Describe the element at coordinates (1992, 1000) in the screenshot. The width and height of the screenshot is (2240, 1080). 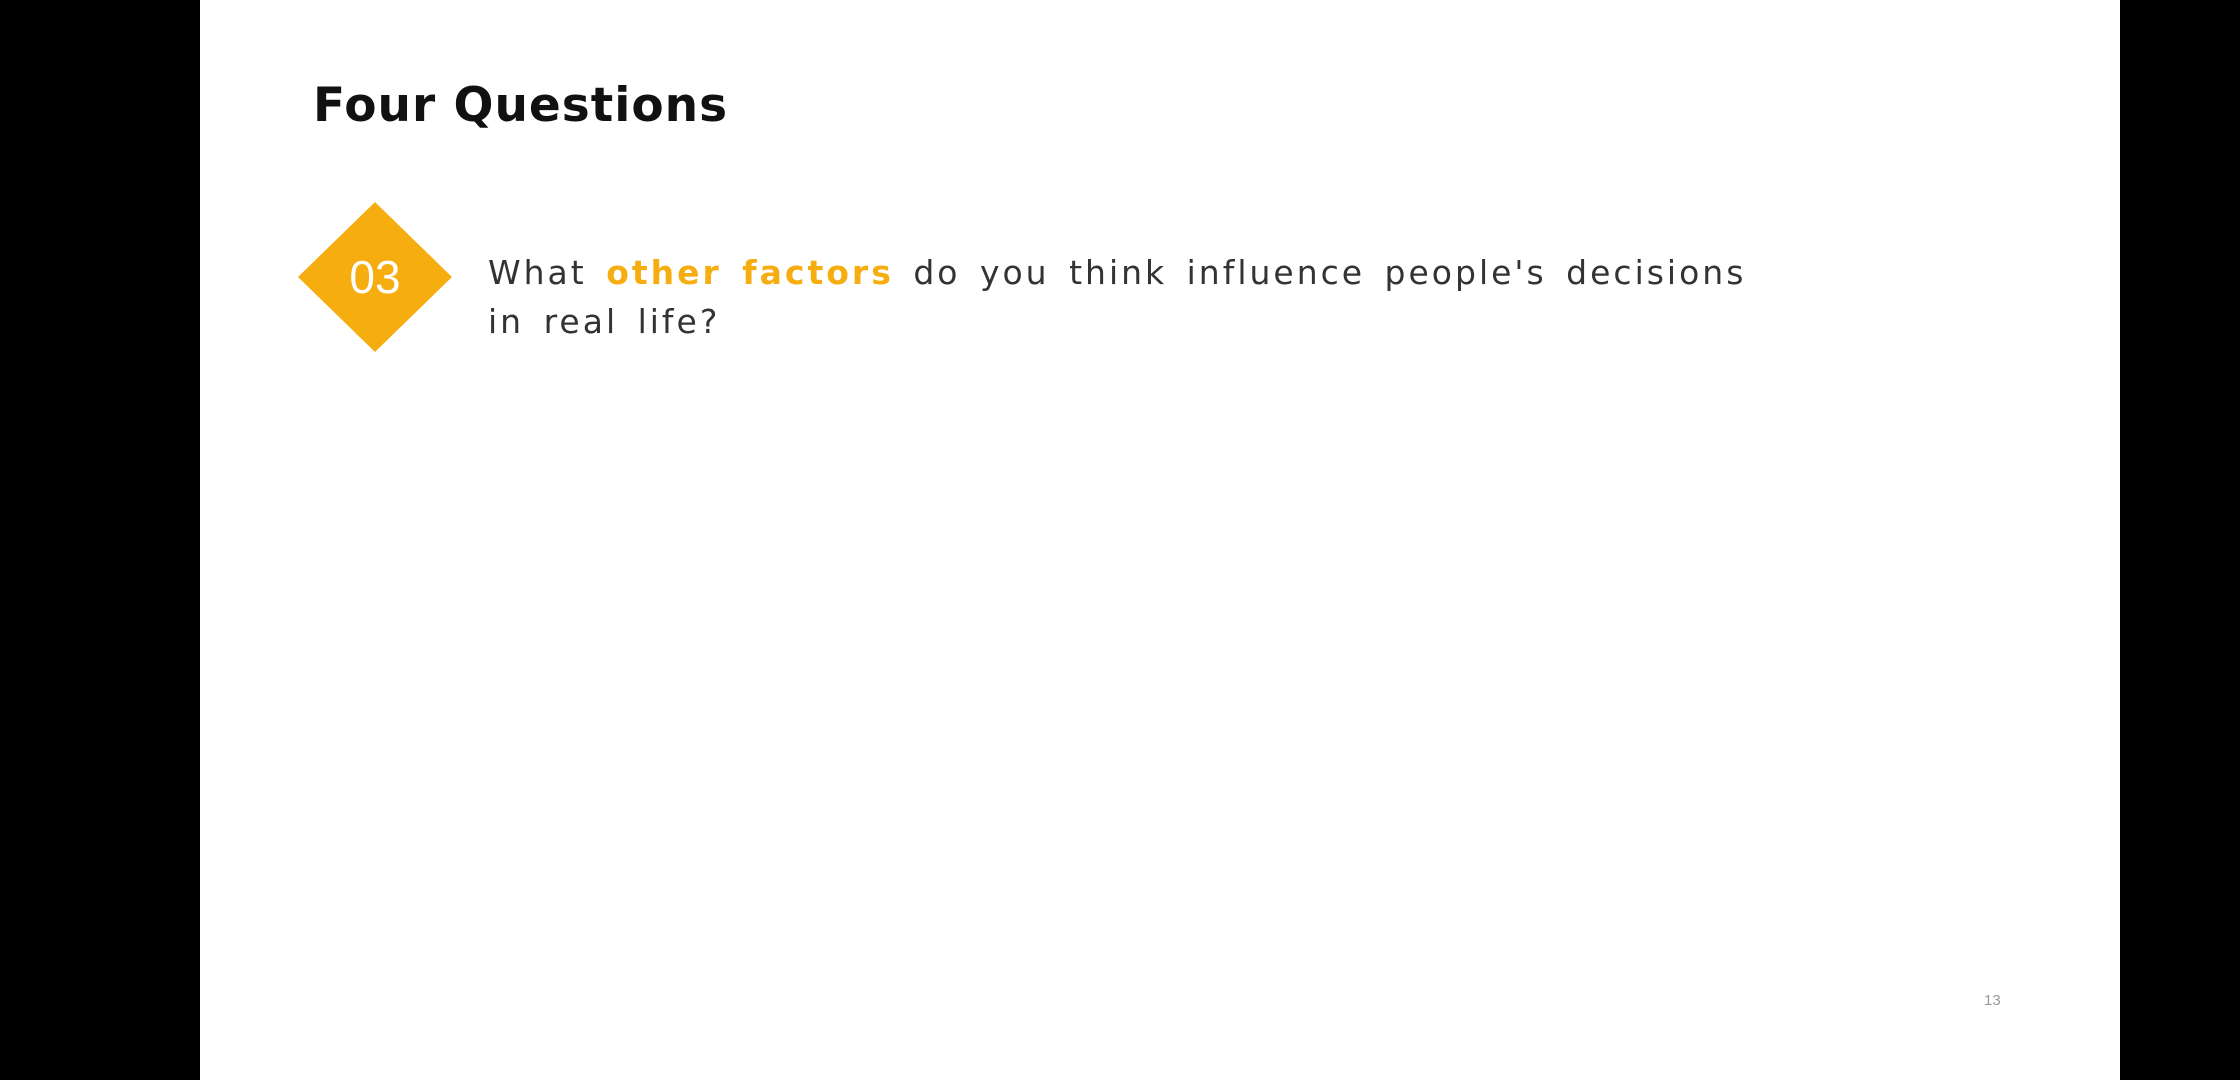
I see `page-number: 13` at that location.